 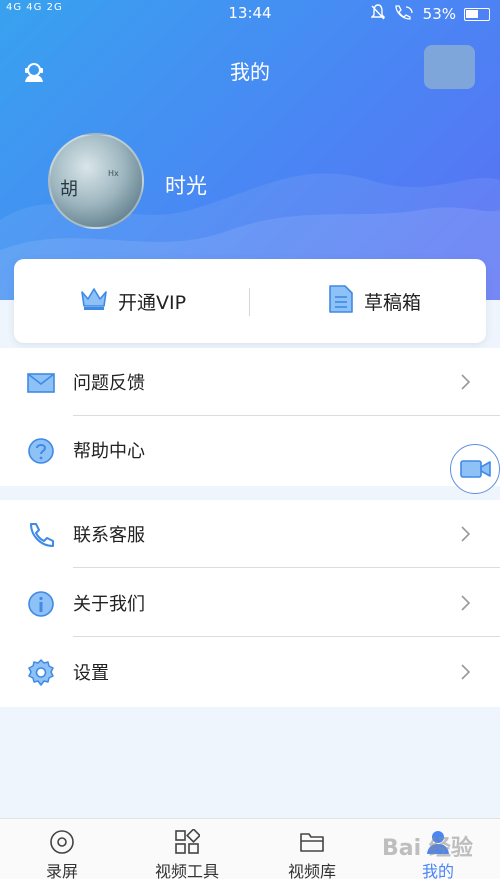 What do you see at coordinates (250, 534) in the screenshot?
I see `menu-item-contact: 联系客服` at bounding box center [250, 534].